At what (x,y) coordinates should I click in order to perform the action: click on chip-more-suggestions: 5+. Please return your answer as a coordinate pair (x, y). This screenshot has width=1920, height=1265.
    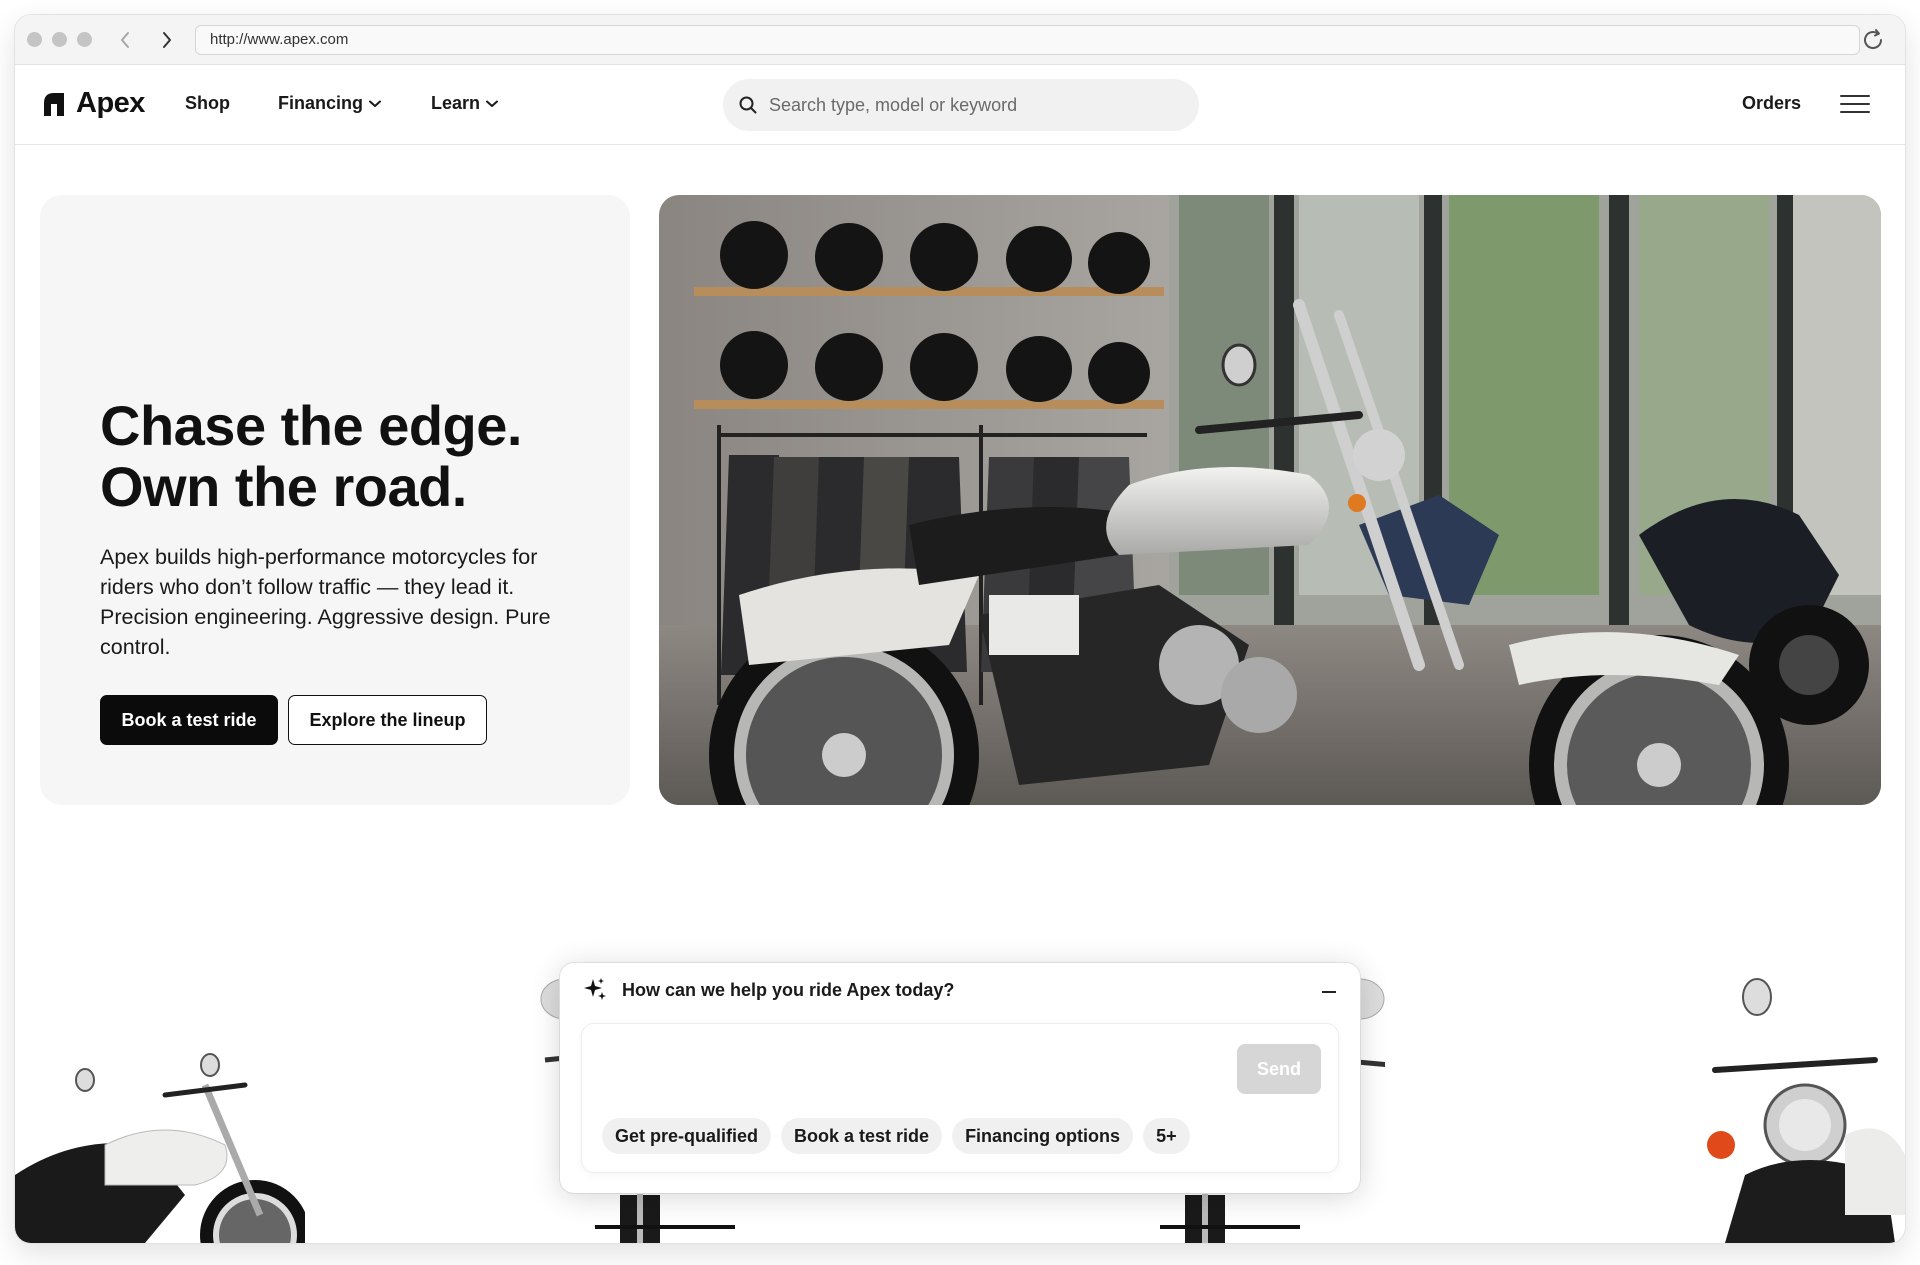
    Looking at the image, I should click on (1166, 1136).